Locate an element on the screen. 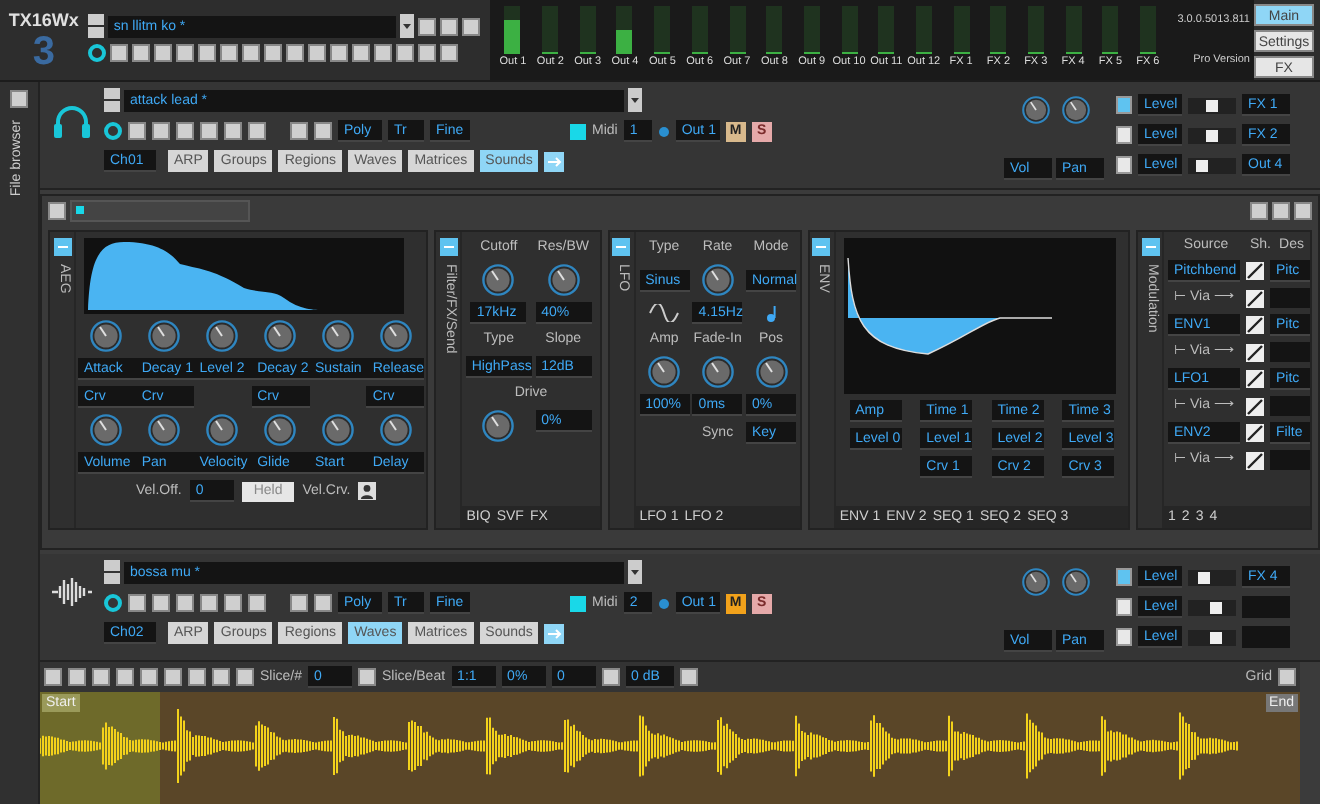 This screenshot has height=804, width=1320. sine-wave-icon is located at coordinates (664, 313).